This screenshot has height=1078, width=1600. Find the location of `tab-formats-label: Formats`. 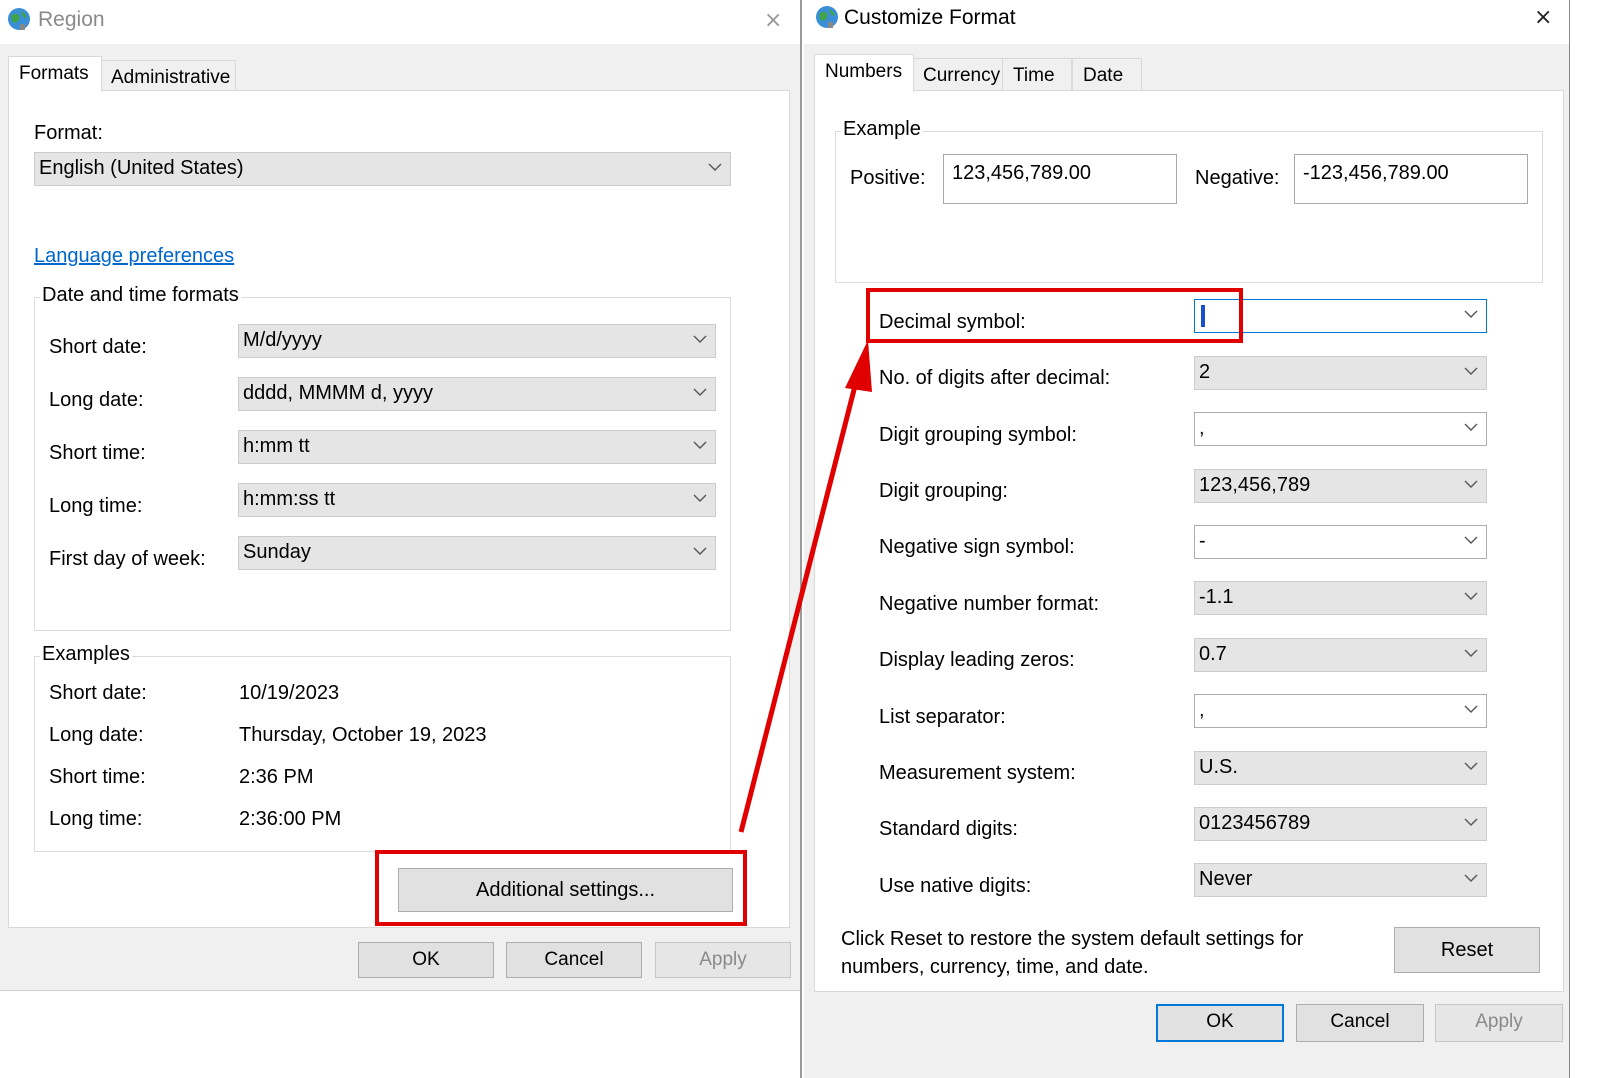

tab-formats-label: Formats is located at coordinates (54, 73).